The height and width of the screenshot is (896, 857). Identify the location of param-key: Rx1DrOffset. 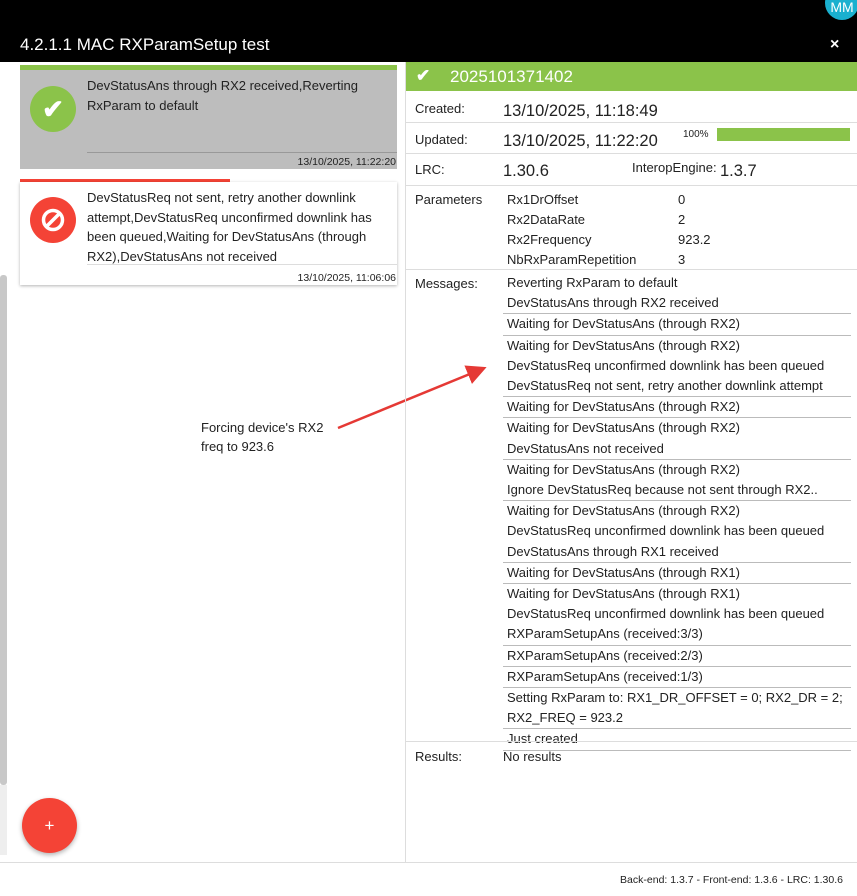
(543, 199).